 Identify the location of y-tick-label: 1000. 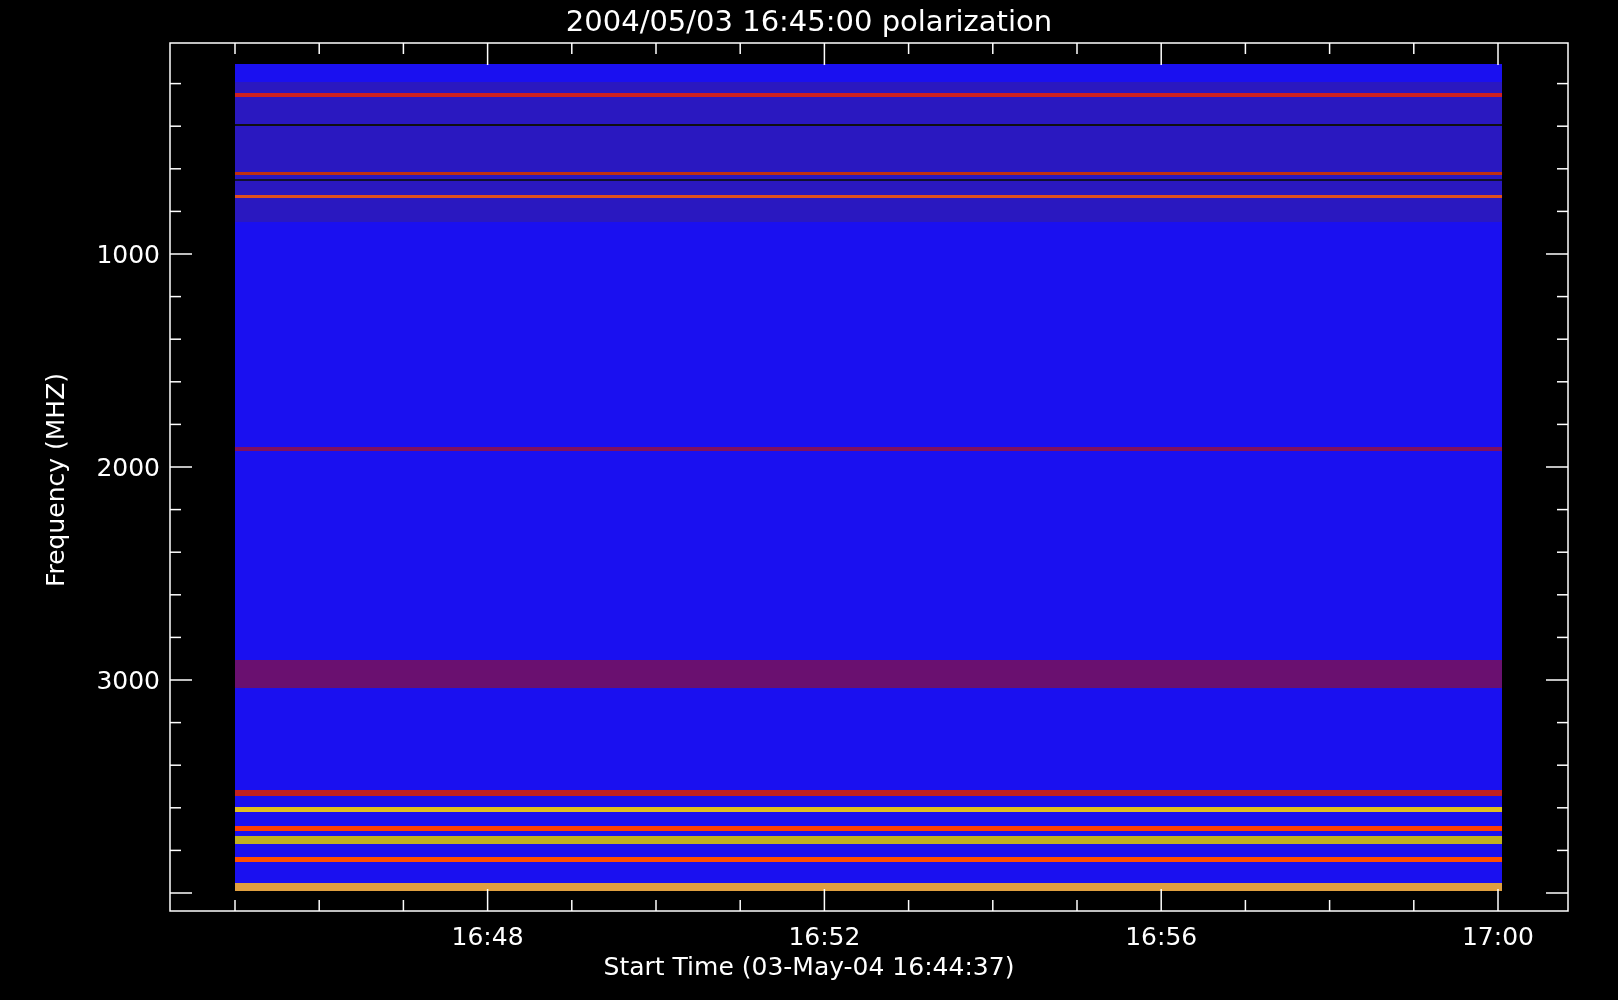
(128, 254).